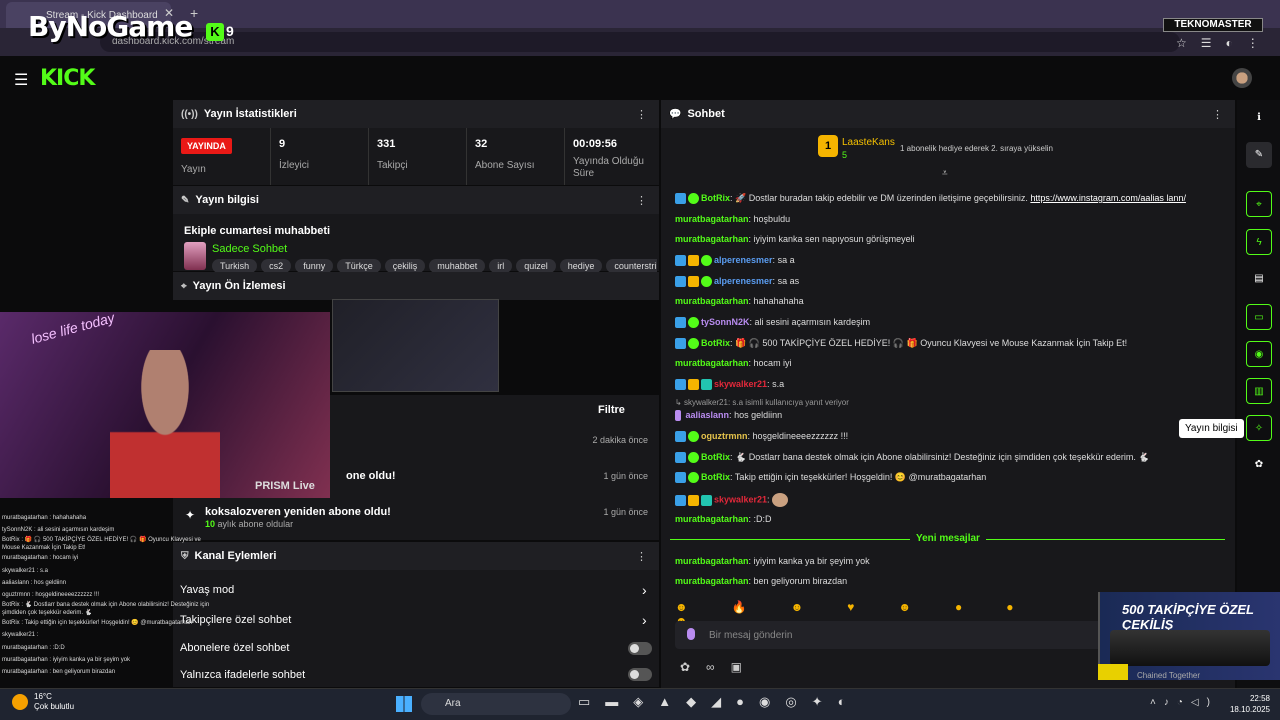 This screenshot has width=1280, height=720. Describe the element at coordinates (640, 648) in the screenshot. I see `subscribers-only-toggle` at that location.